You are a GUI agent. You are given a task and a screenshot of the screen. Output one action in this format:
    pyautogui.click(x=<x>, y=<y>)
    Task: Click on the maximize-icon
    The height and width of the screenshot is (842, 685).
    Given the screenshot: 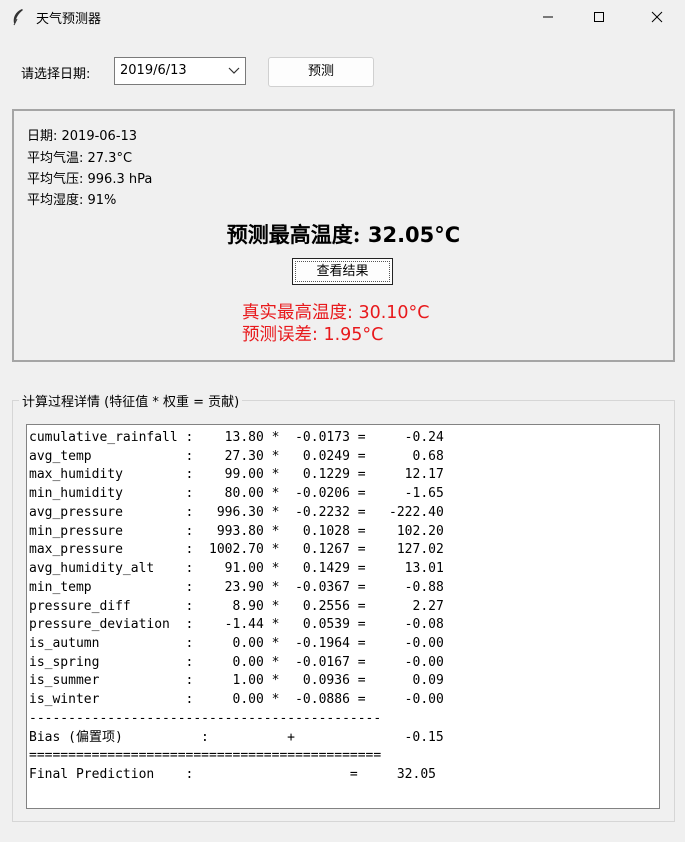 What is the action you would take?
    pyautogui.click(x=599, y=17)
    